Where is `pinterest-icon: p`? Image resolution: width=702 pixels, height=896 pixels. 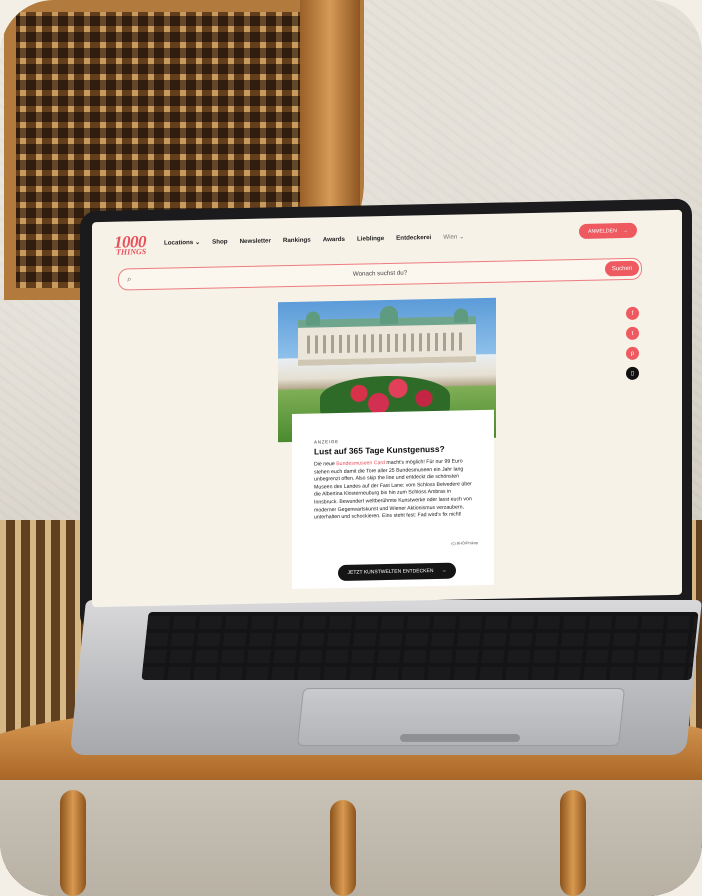 pinterest-icon: p is located at coordinates (632, 353).